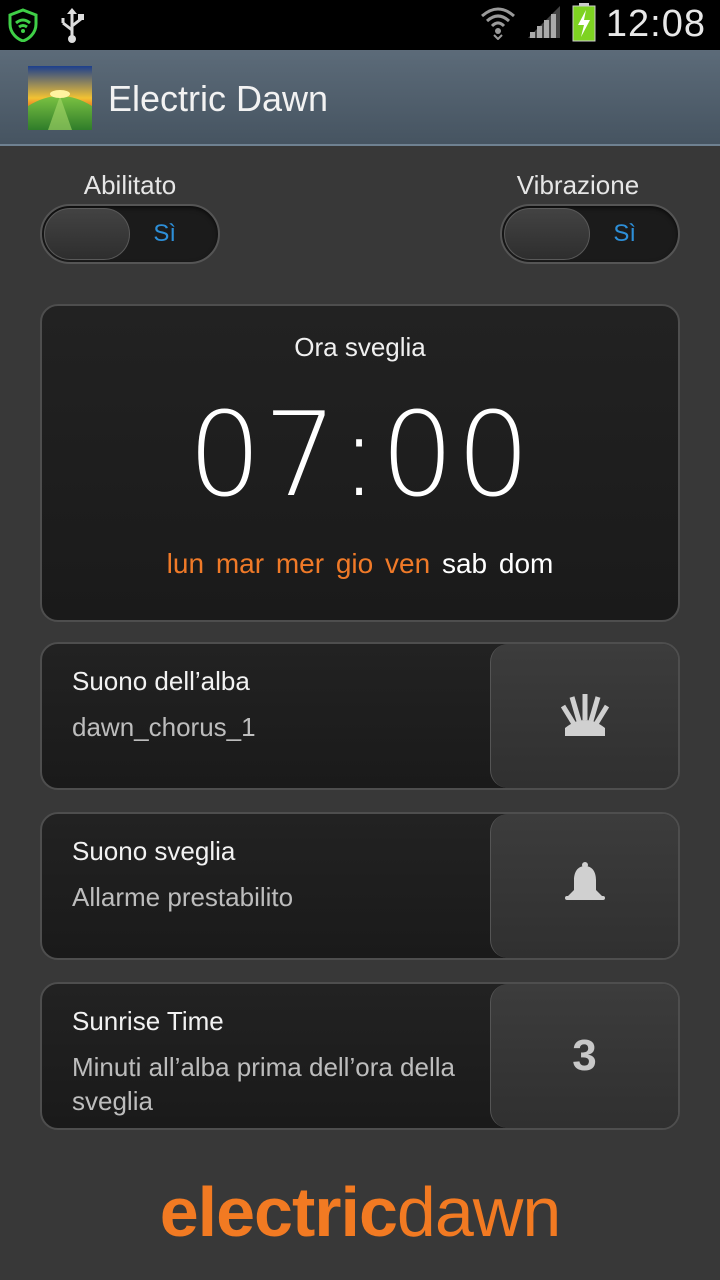 Image resolution: width=720 pixels, height=1280 pixels. I want to click on sunrise-icon, so click(584, 716).